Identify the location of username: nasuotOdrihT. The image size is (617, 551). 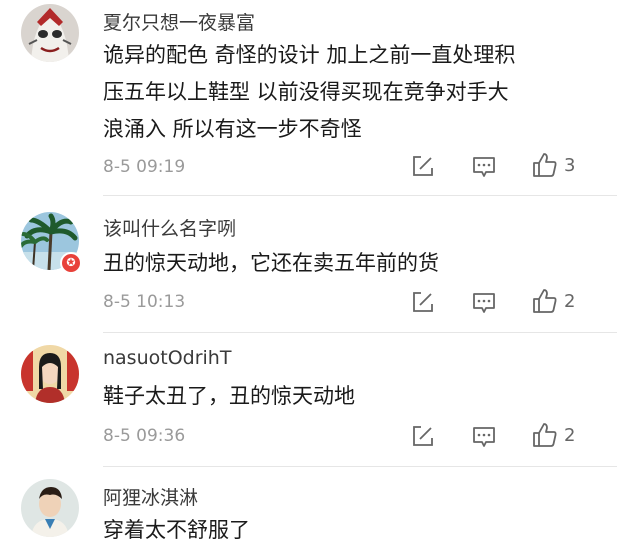
(167, 358).